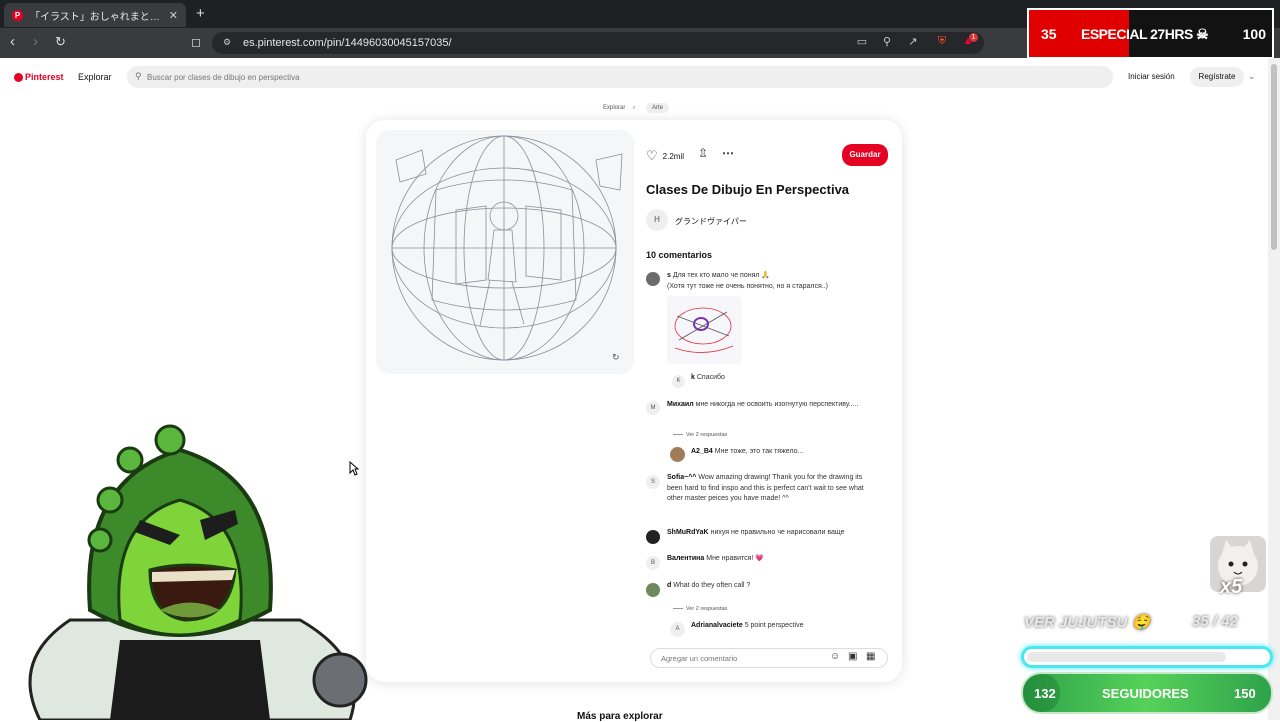 This screenshot has width=1280, height=722. I want to click on comment-text: d What do they often call ?, so click(769, 586).